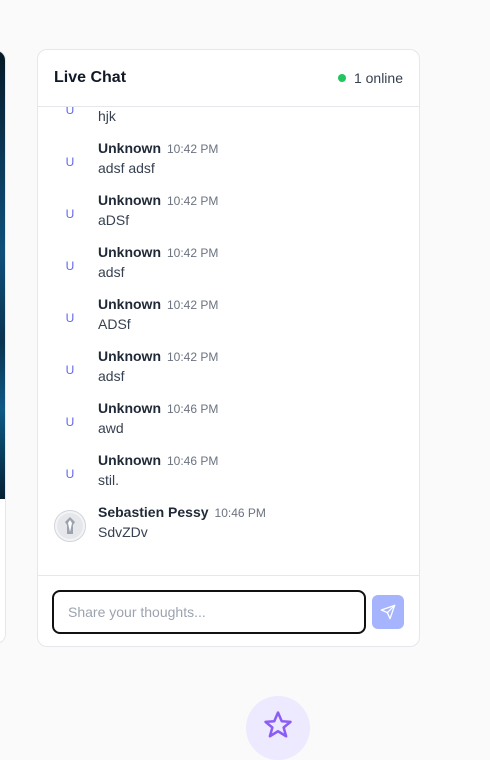  Describe the element at coordinates (228, 426) in the screenshot. I see `chat-message: U Unknown 10:46 PM awd` at that location.